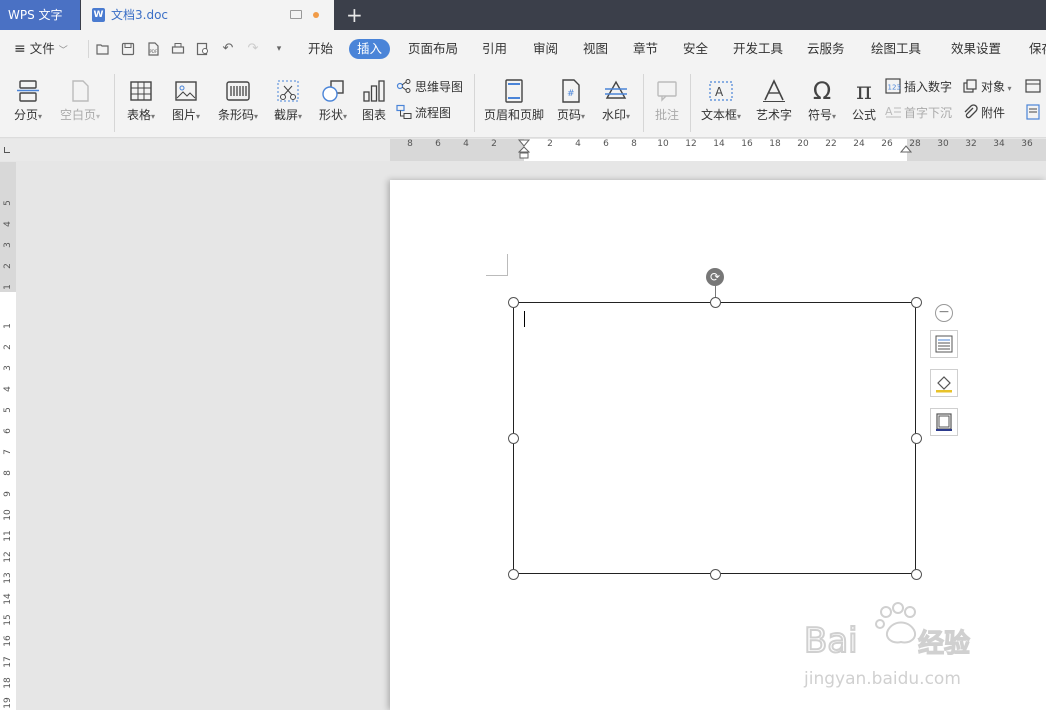 This screenshot has height=710, width=1046. I want to click on text-box, so click(714, 438).